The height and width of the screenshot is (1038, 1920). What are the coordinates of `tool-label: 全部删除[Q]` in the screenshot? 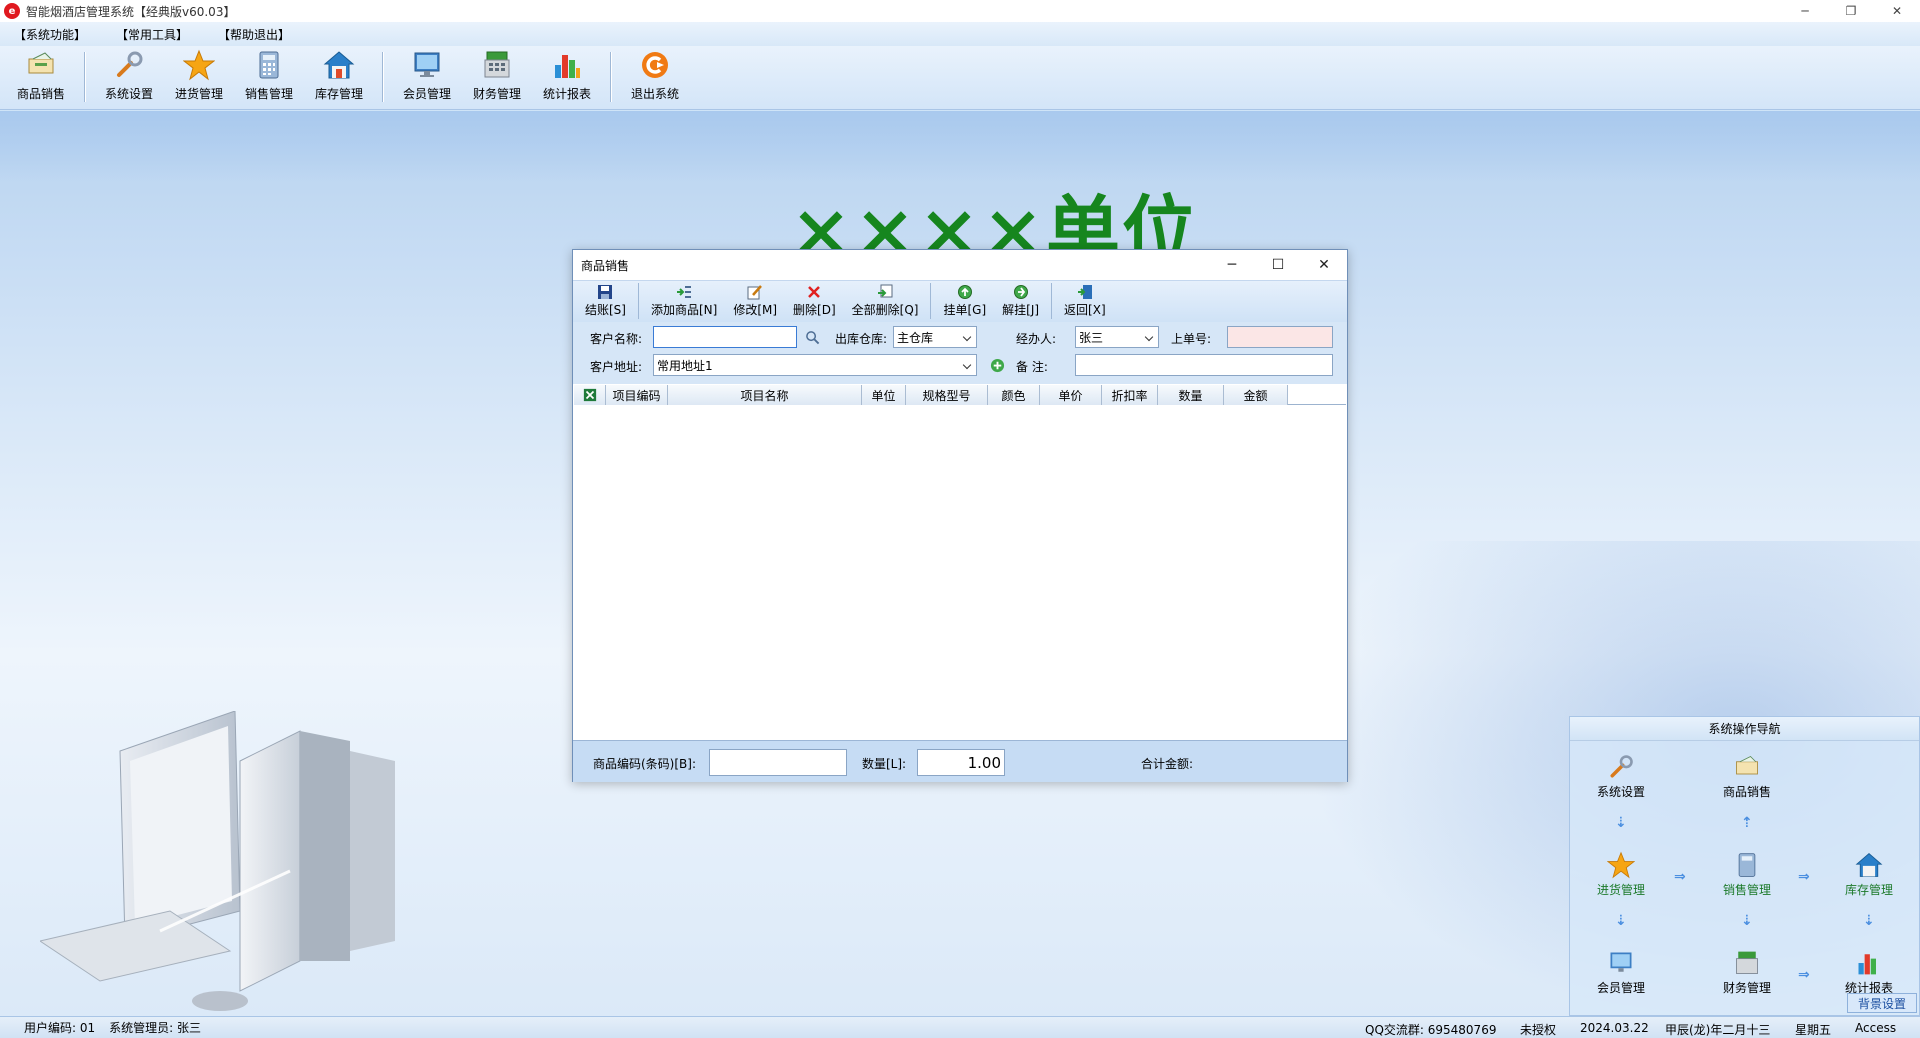 It's located at (885, 310).